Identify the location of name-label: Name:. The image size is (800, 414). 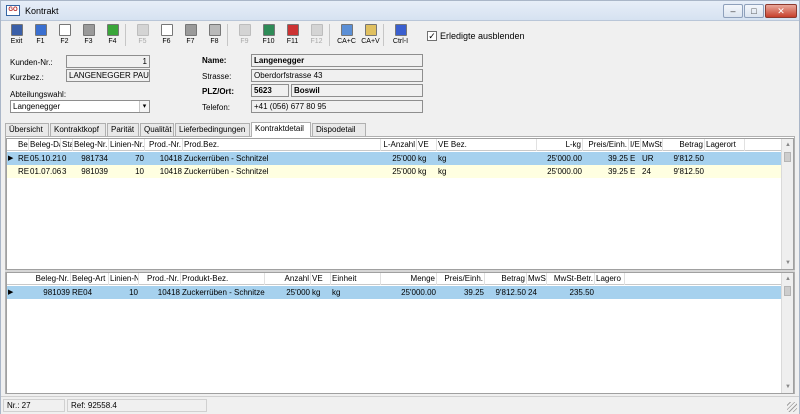
(214, 60).